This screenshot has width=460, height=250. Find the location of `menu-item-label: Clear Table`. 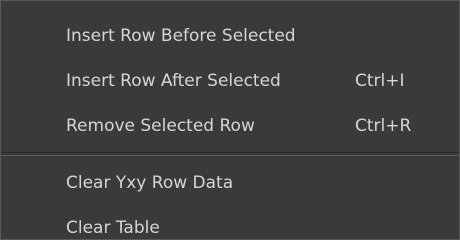

menu-item-label: Clear Table is located at coordinates (113, 227).